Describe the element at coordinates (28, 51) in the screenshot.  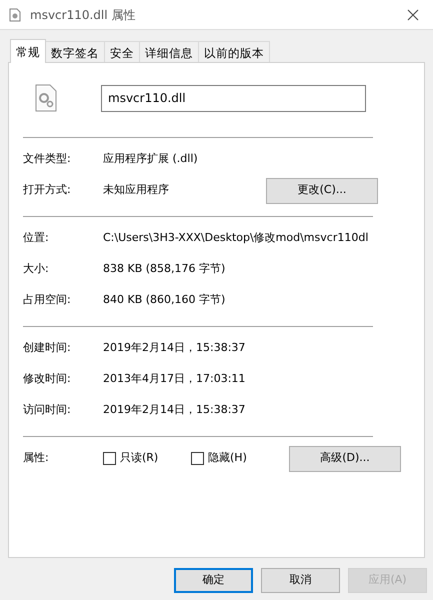
I see `tab: 常规` at that location.